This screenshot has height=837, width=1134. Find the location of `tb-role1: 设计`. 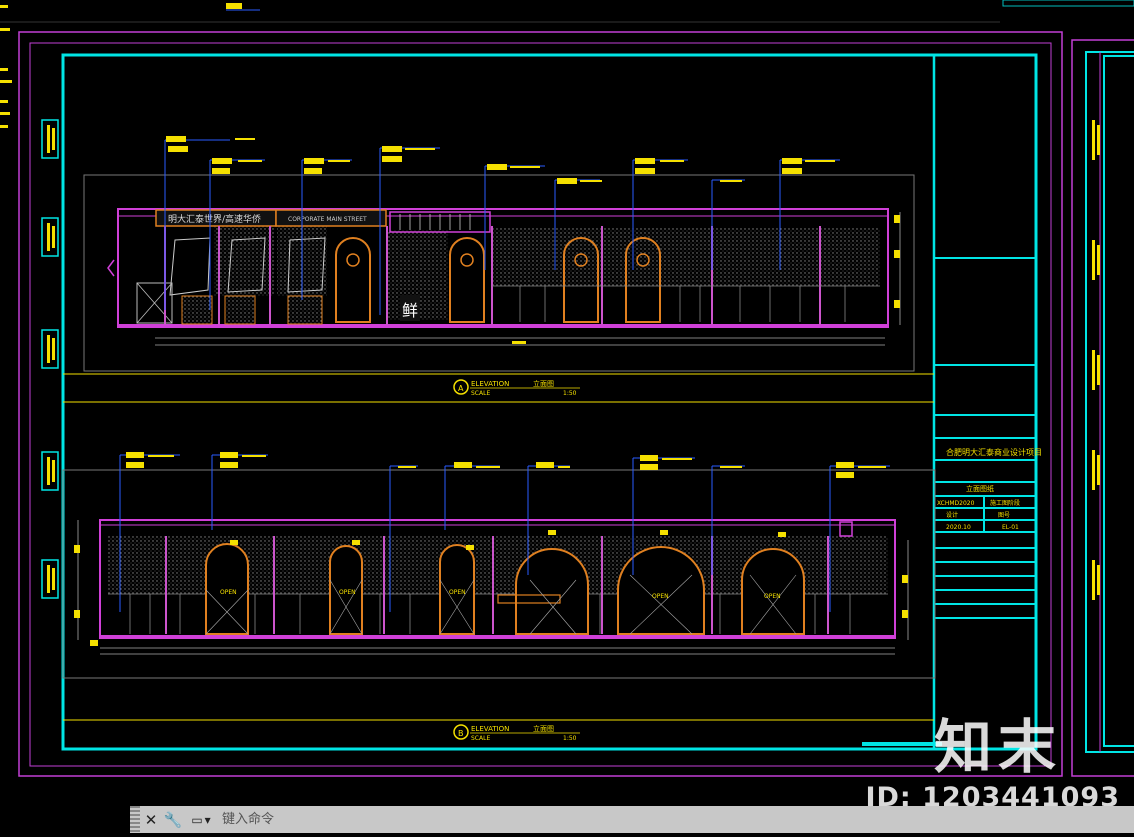

tb-role1: 设计 is located at coordinates (952, 515).